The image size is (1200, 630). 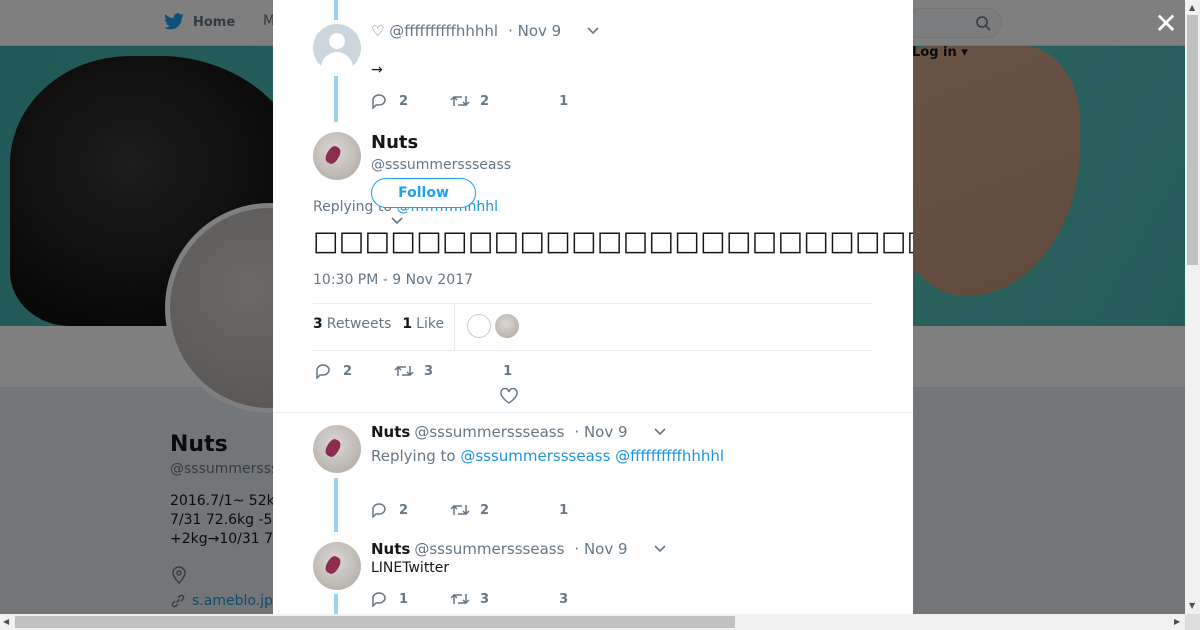 I want to click on scroll-up-arrow-icon: ▲, so click(x=1192, y=7).